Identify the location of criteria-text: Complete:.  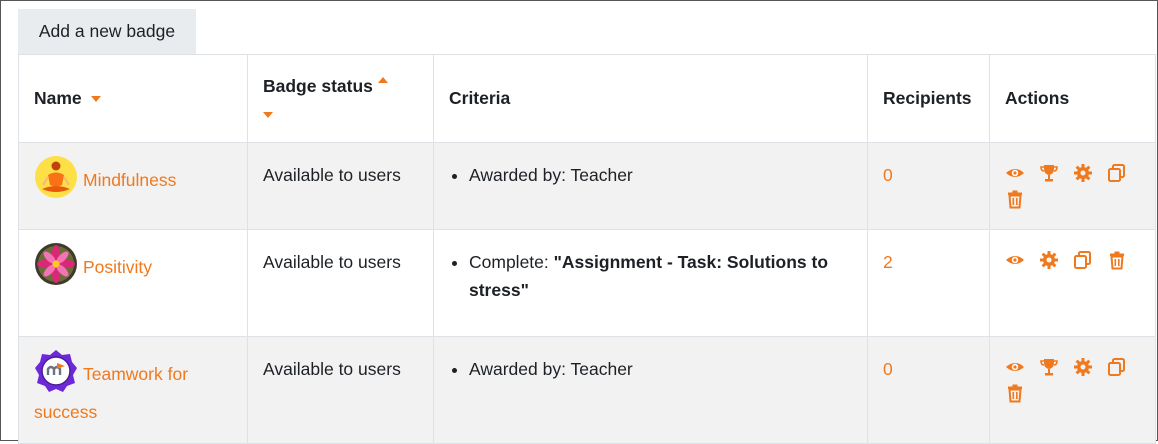
(511, 262).